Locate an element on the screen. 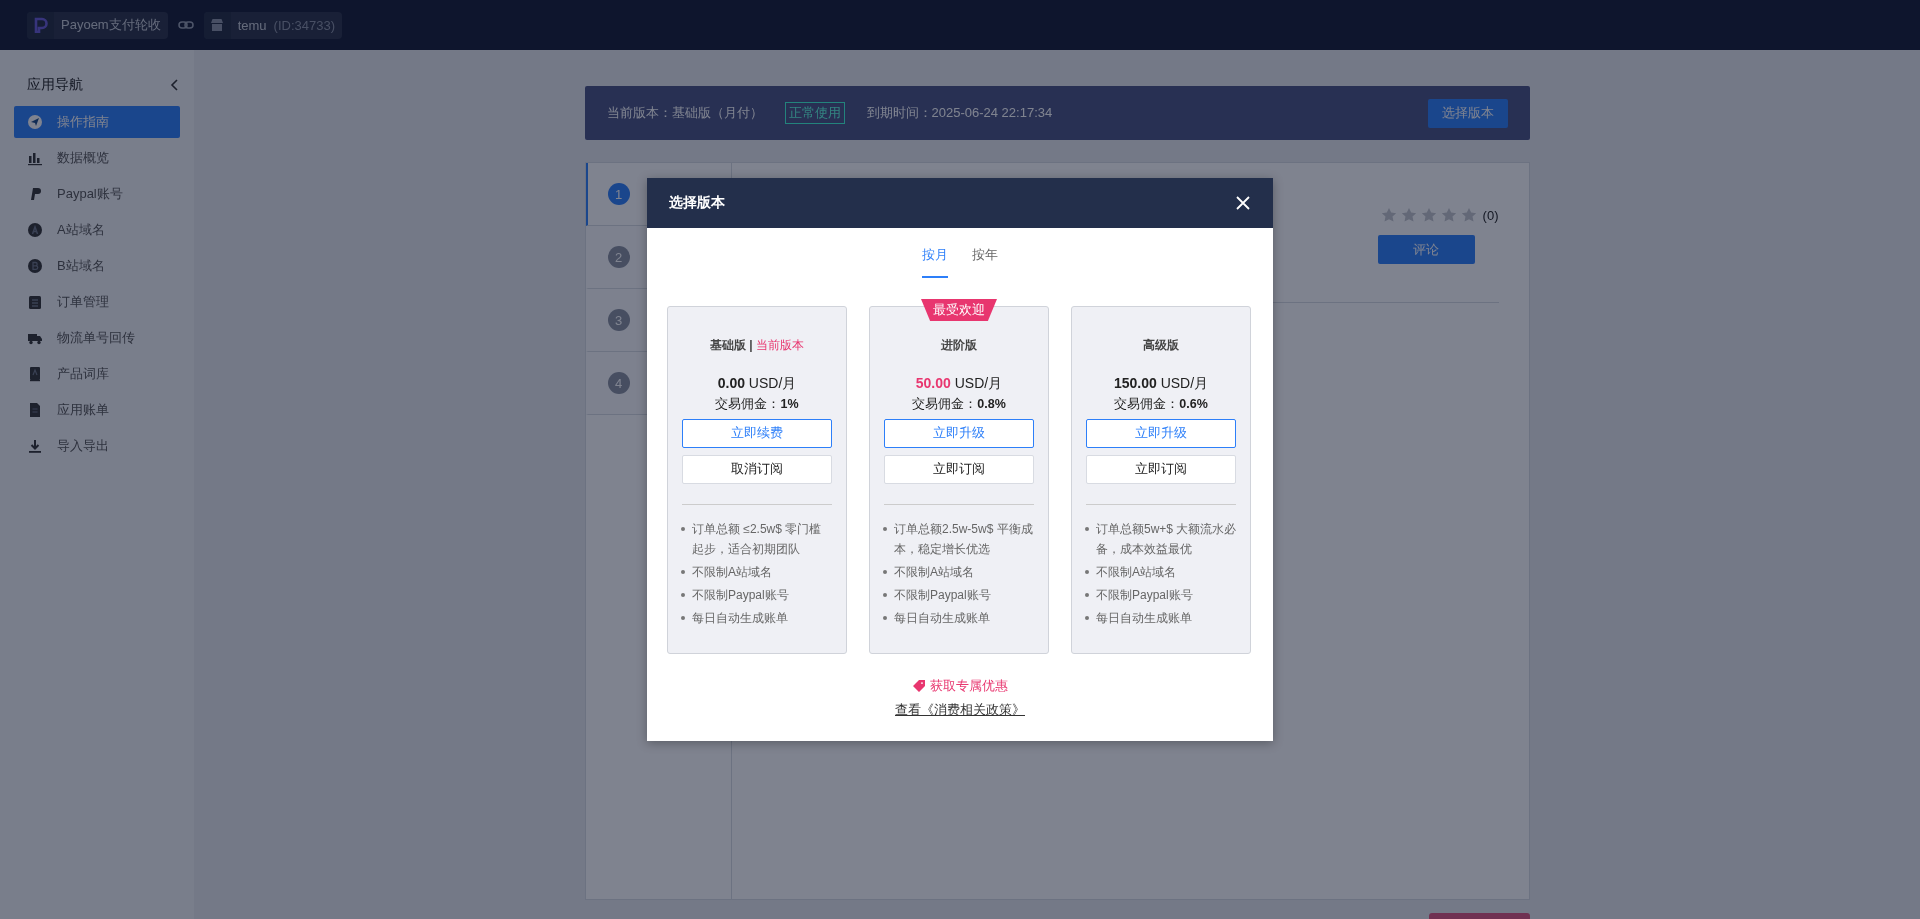 This screenshot has width=1920, height=919. store-name: temu is located at coordinates (252, 25).